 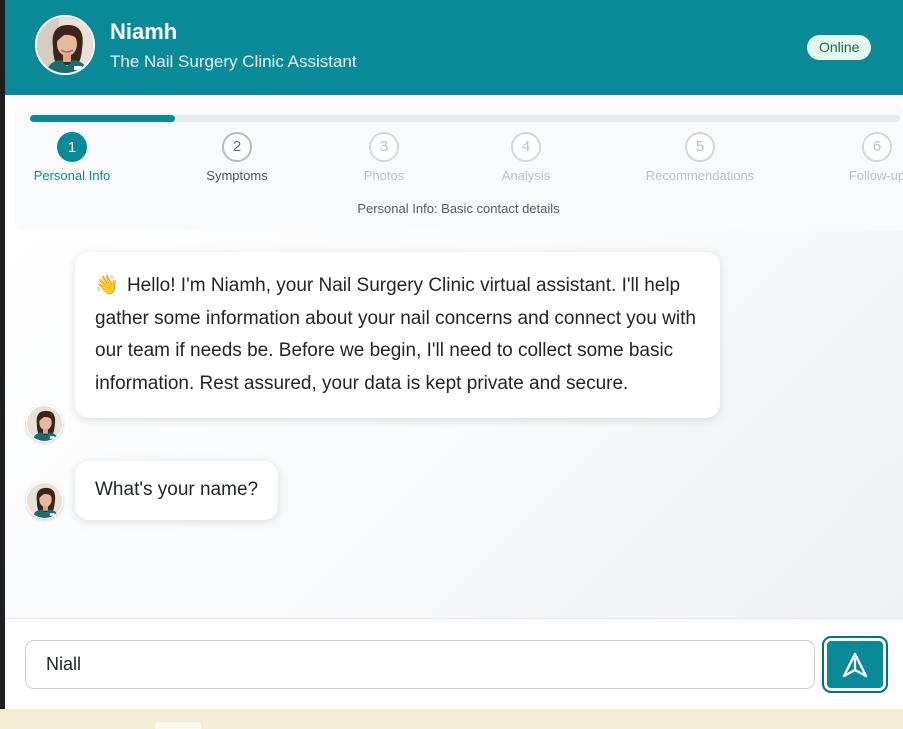 What do you see at coordinates (875, 175) in the screenshot?
I see `step-label: Follow-up` at bounding box center [875, 175].